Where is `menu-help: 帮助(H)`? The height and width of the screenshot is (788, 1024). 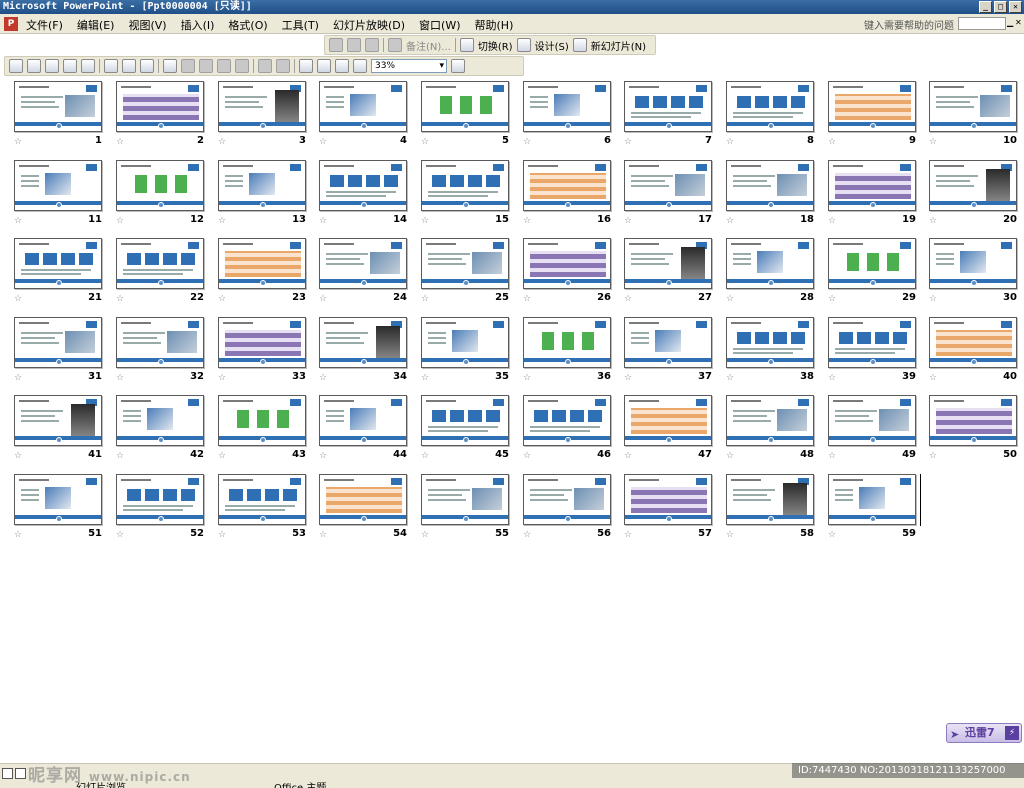 menu-help: 帮助(H) is located at coordinates (494, 25).